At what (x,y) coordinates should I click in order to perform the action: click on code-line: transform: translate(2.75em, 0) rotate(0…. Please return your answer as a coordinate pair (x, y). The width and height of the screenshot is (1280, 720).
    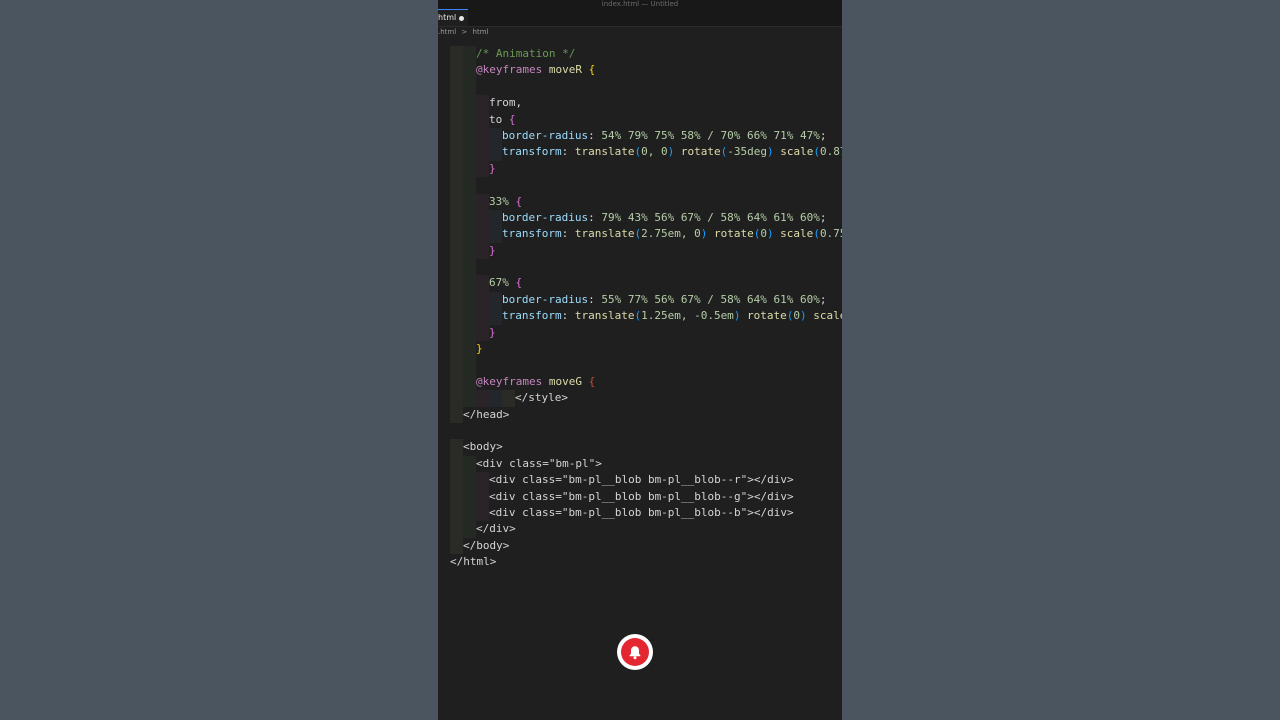
    Looking at the image, I should click on (640, 234).